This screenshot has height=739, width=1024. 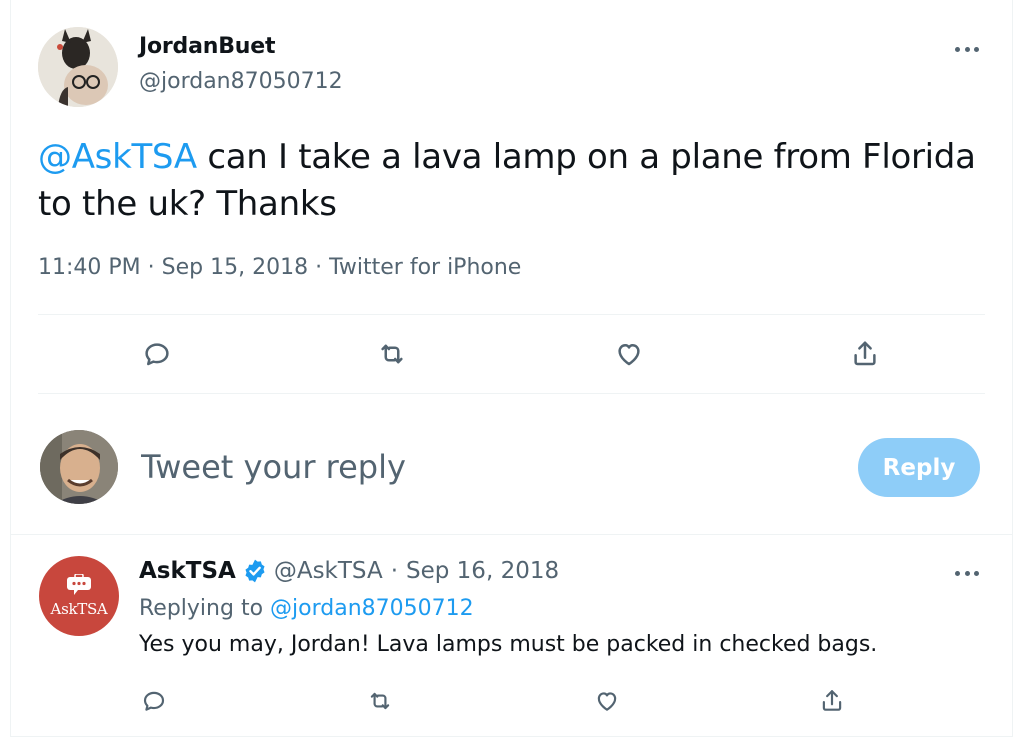 What do you see at coordinates (205, 608) in the screenshot?
I see `replying-prefix: Replying to` at bounding box center [205, 608].